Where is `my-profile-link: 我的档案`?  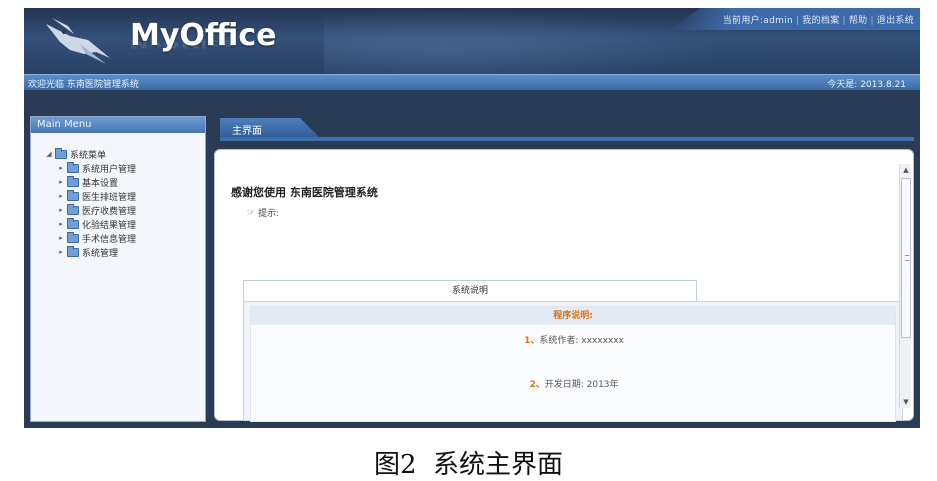
my-profile-link: 我的档案 is located at coordinates (820, 21).